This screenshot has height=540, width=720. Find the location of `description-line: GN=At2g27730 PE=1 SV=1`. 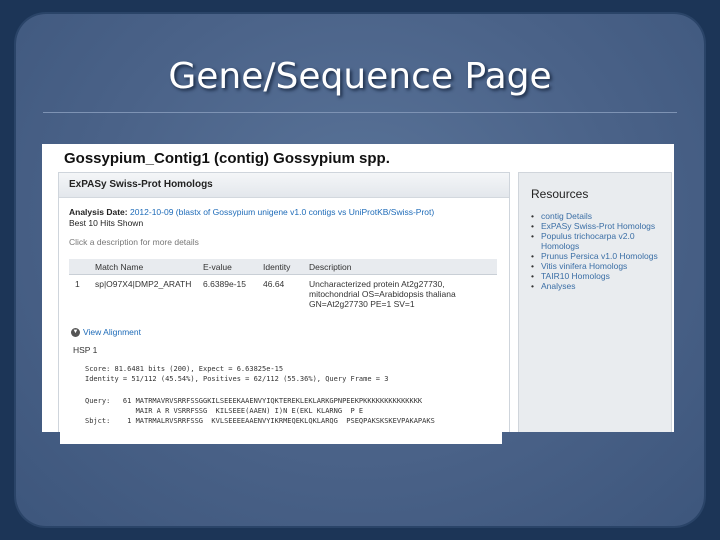

description-line: GN=At2g27730 PE=1 SV=1 is located at coordinates (362, 304).